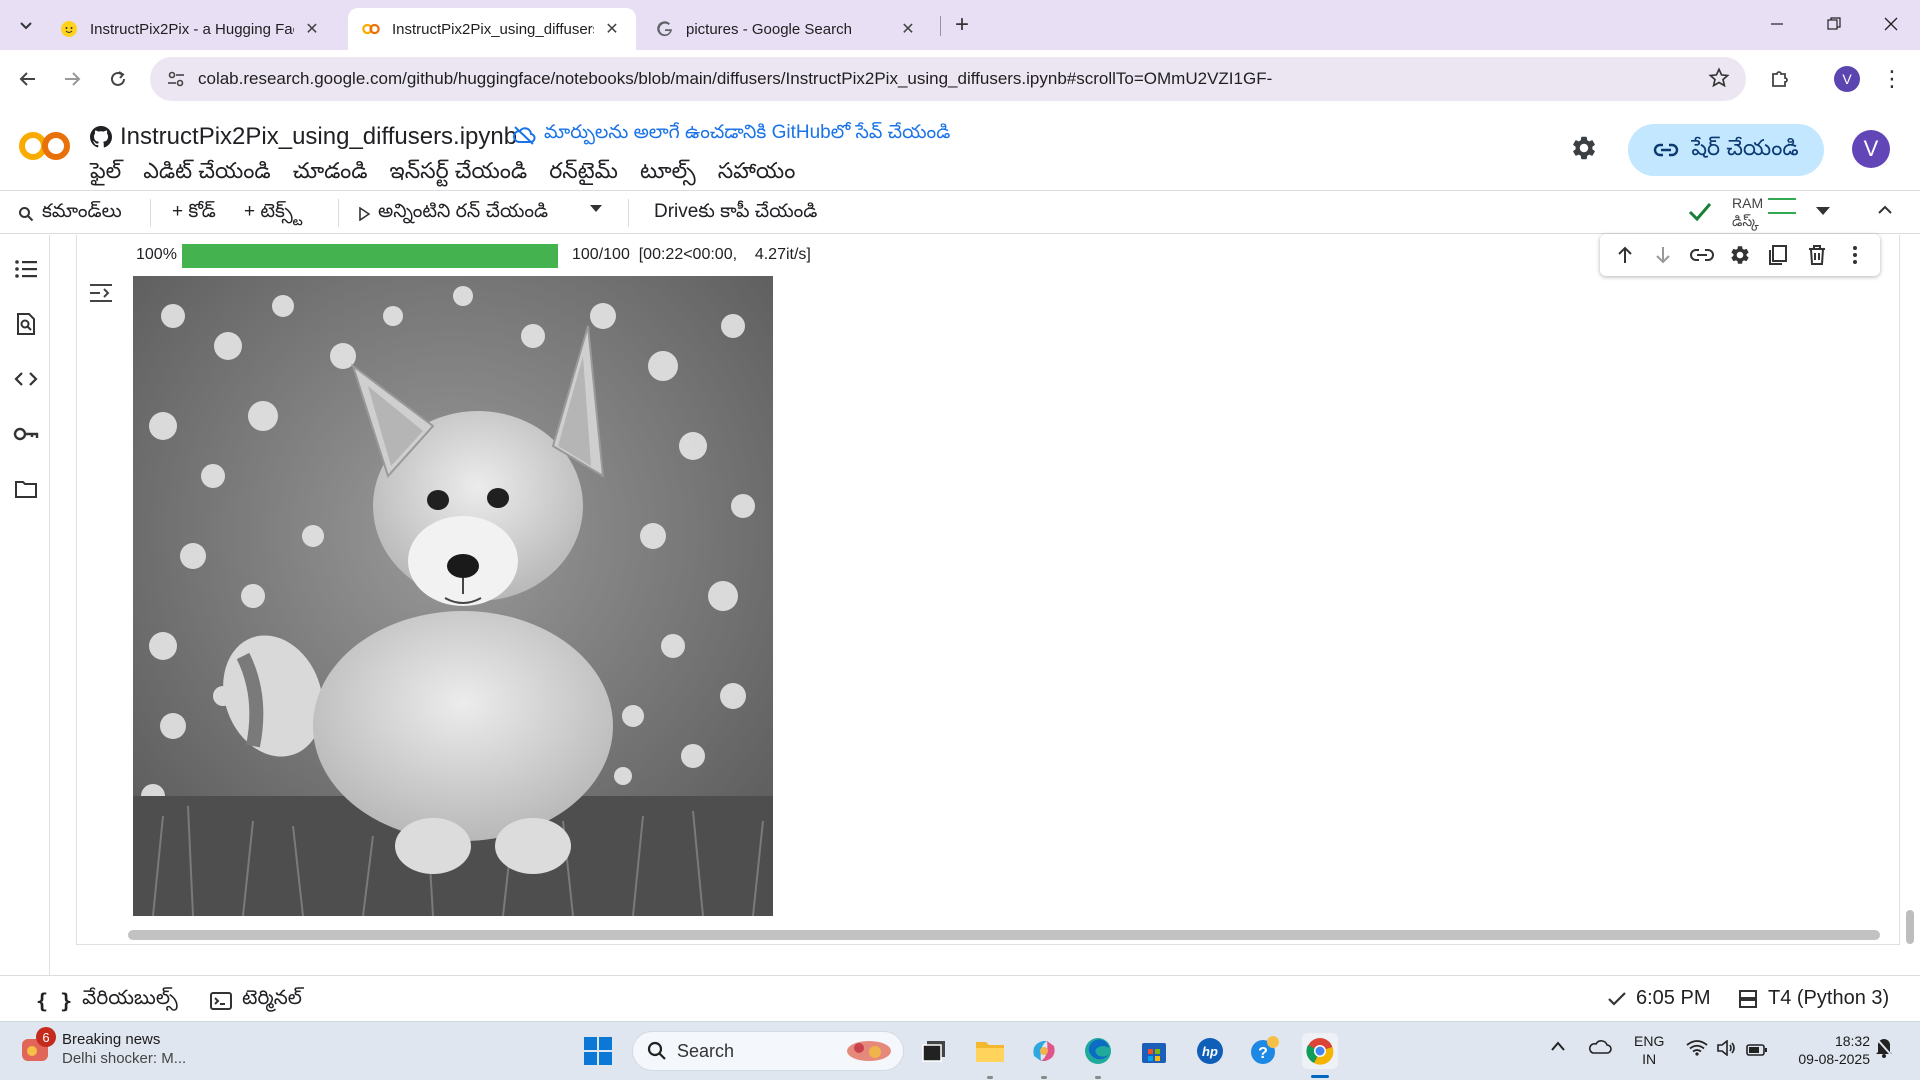  Describe the element at coordinates (1834, 24) in the screenshot. I see `restore-button` at that location.